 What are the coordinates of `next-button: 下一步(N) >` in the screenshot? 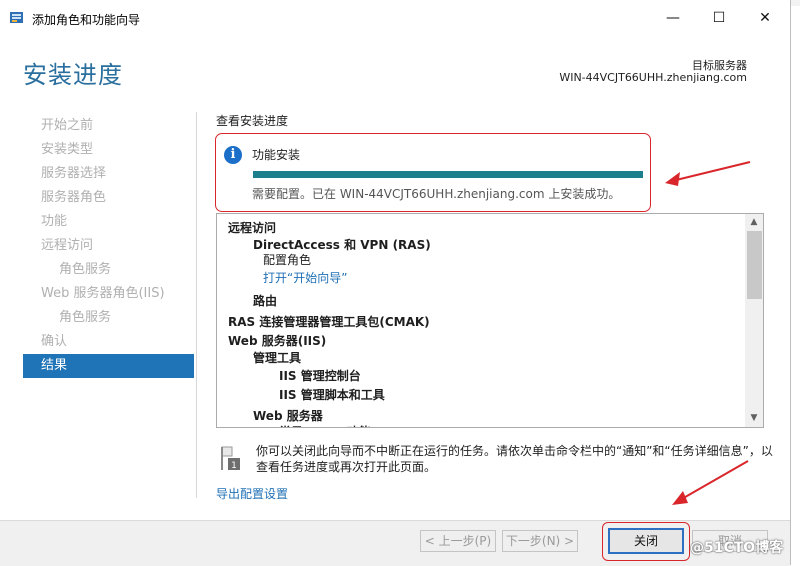 It's located at (540, 541).